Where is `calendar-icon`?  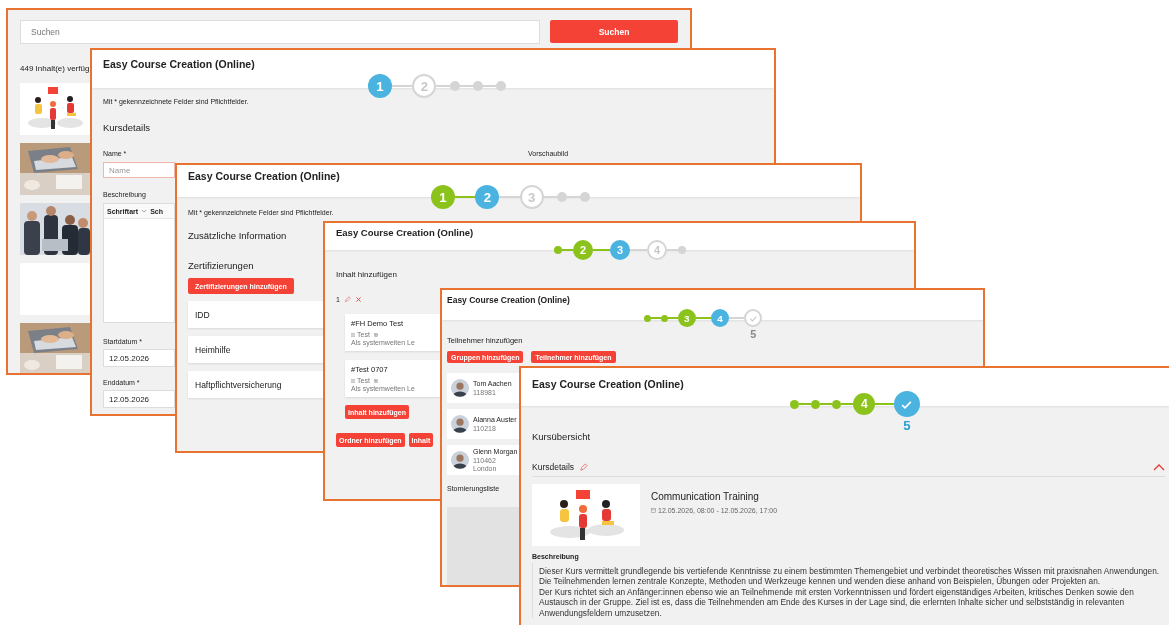 calendar-icon is located at coordinates (653, 510).